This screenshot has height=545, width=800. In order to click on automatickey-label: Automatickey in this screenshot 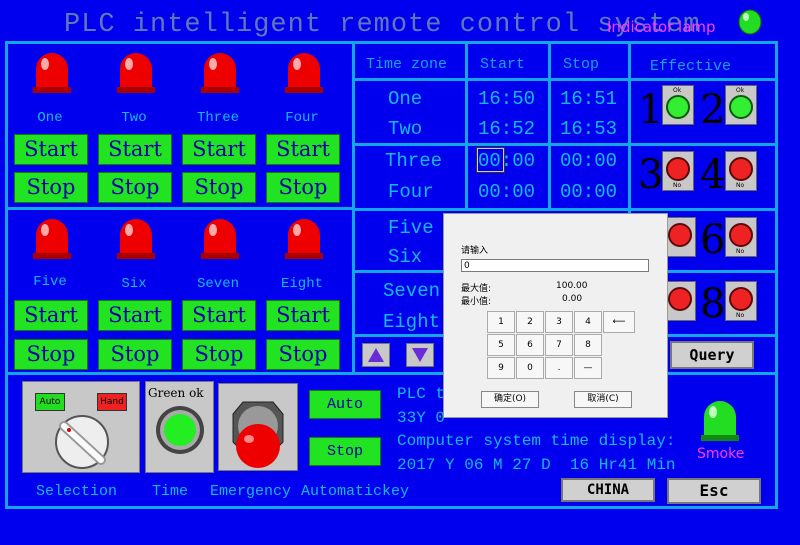, I will do `click(355, 491)`.